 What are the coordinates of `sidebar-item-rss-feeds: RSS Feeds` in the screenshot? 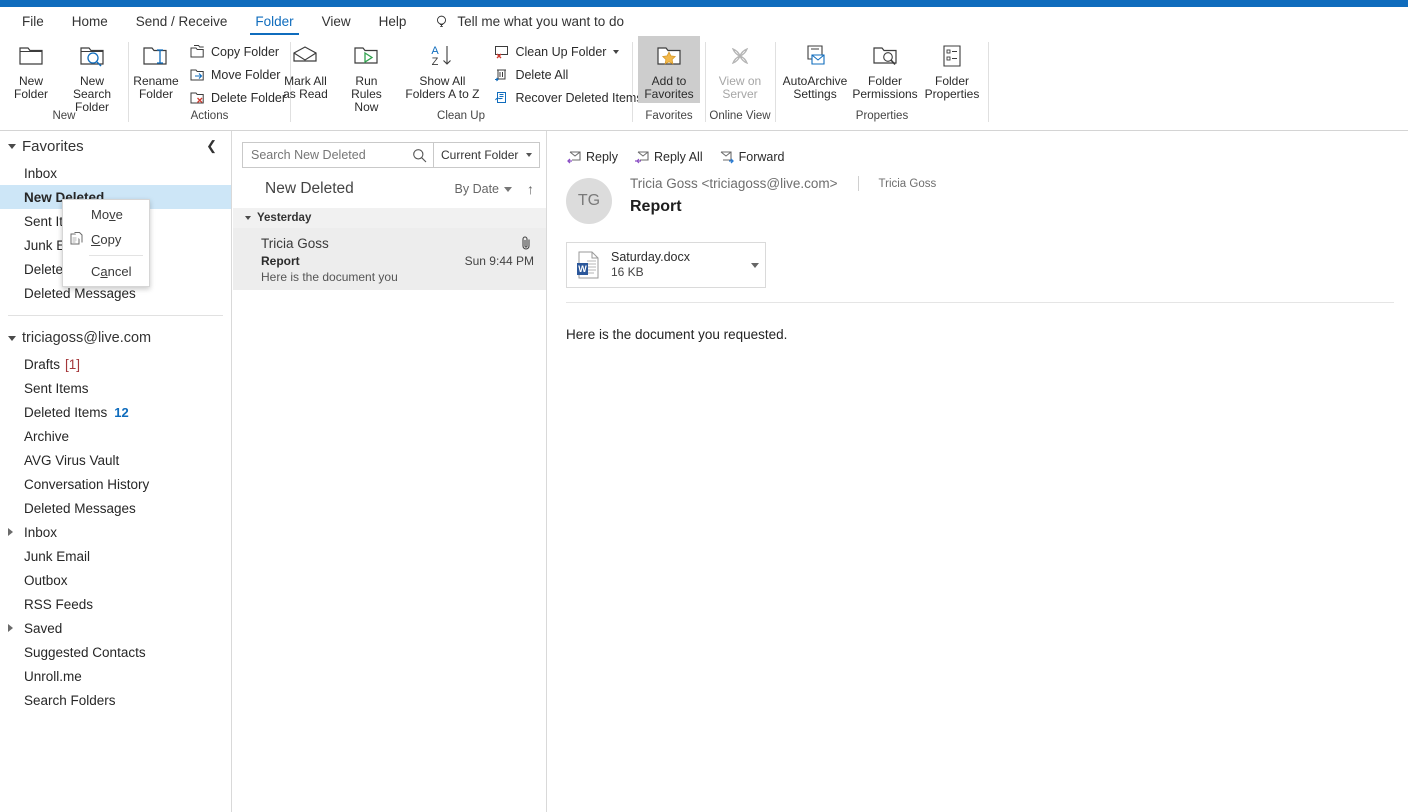 It's located at (115, 604).